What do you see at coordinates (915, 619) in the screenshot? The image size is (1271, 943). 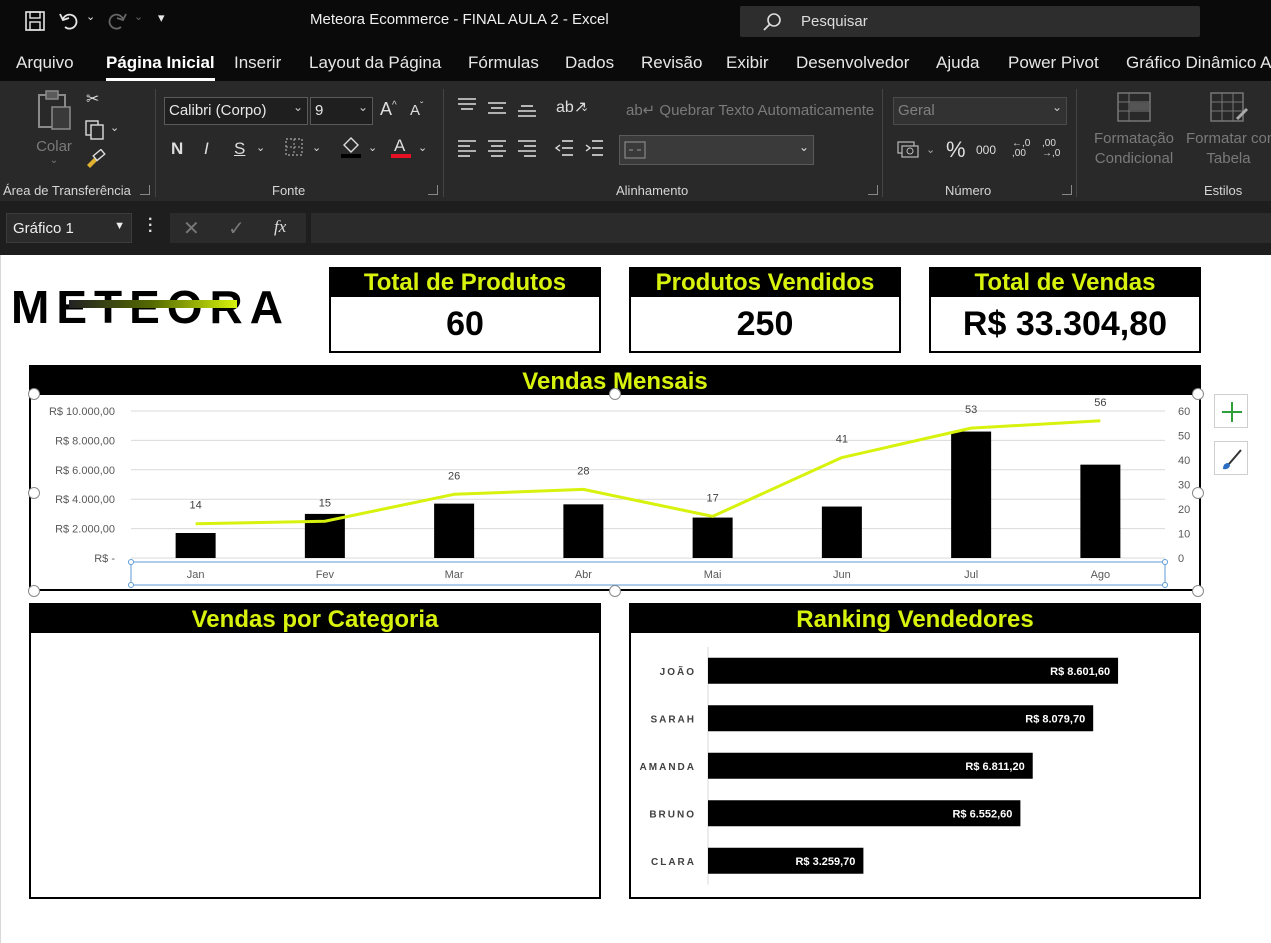 I see `chart-title: Ranking Vendedores` at bounding box center [915, 619].